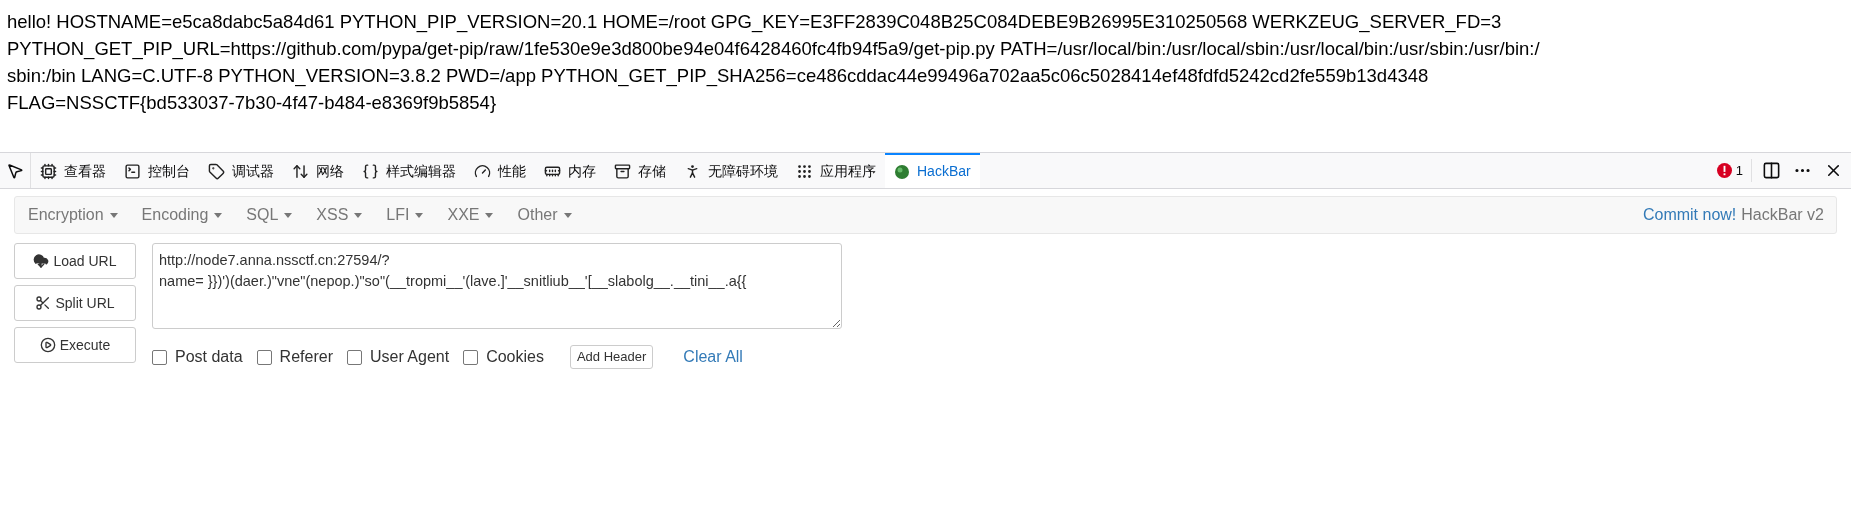 This screenshot has width=1851, height=527. I want to click on checkbox-label: Referer, so click(306, 357).